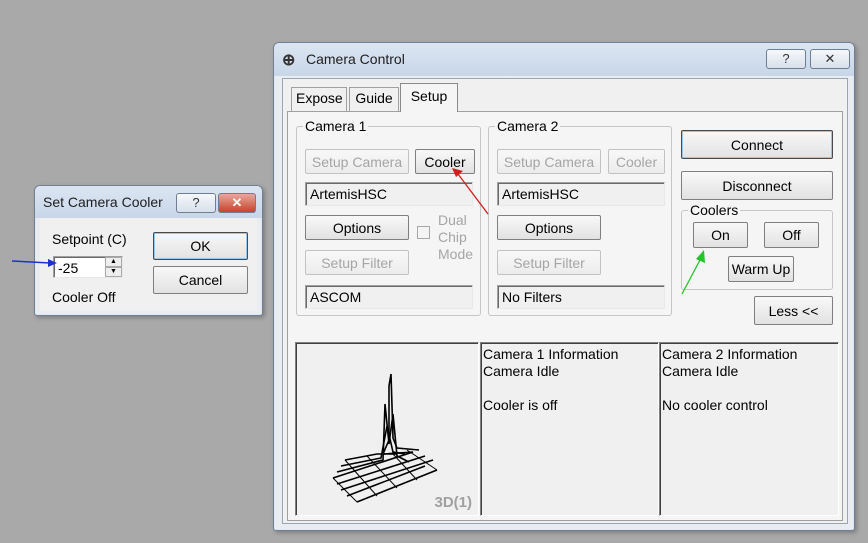 The height and width of the screenshot is (543, 868). Describe the element at coordinates (564, 59) in the screenshot. I see `camera-control-titlebar: ⊕ Camera Control ? ✕` at that location.